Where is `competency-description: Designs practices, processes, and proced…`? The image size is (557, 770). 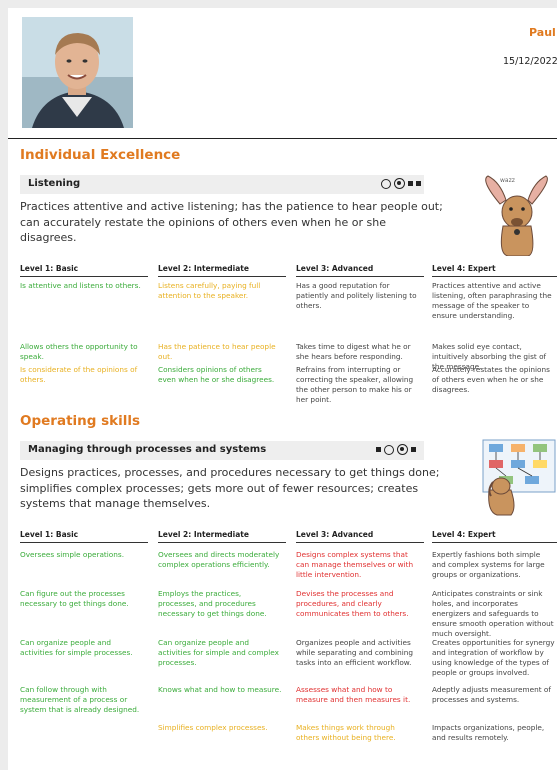 competency-description: Designs practices, processes, and proced… is located at coordinates (230, 488).